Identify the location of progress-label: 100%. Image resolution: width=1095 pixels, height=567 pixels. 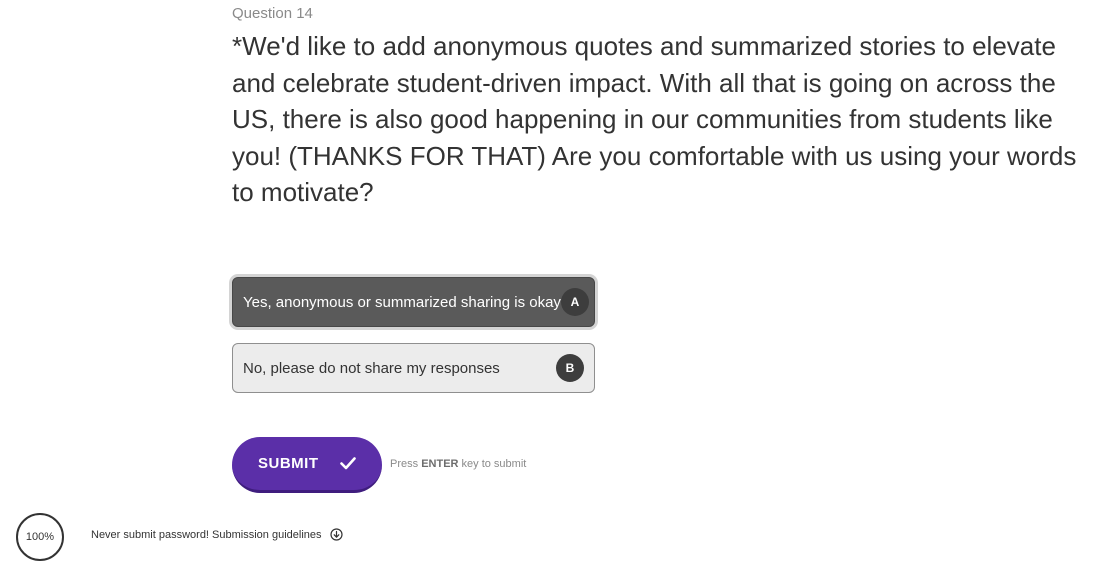
(40, 537).